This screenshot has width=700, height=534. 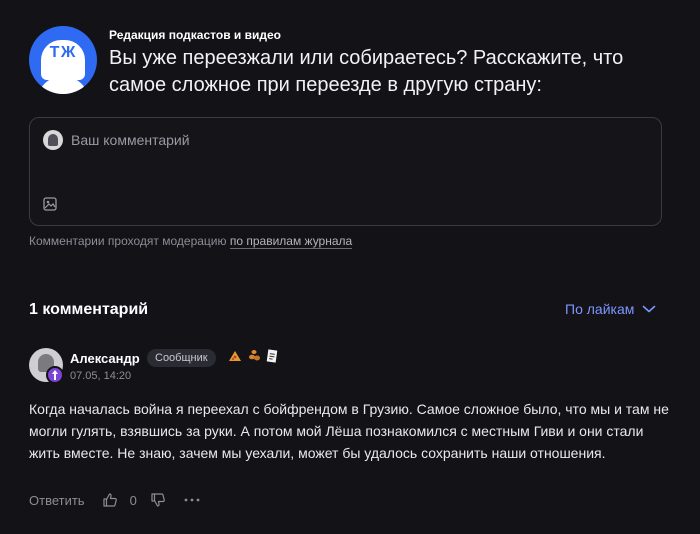 I want to click on rules-link: по правилам журнала, so click(x=291, y=241).